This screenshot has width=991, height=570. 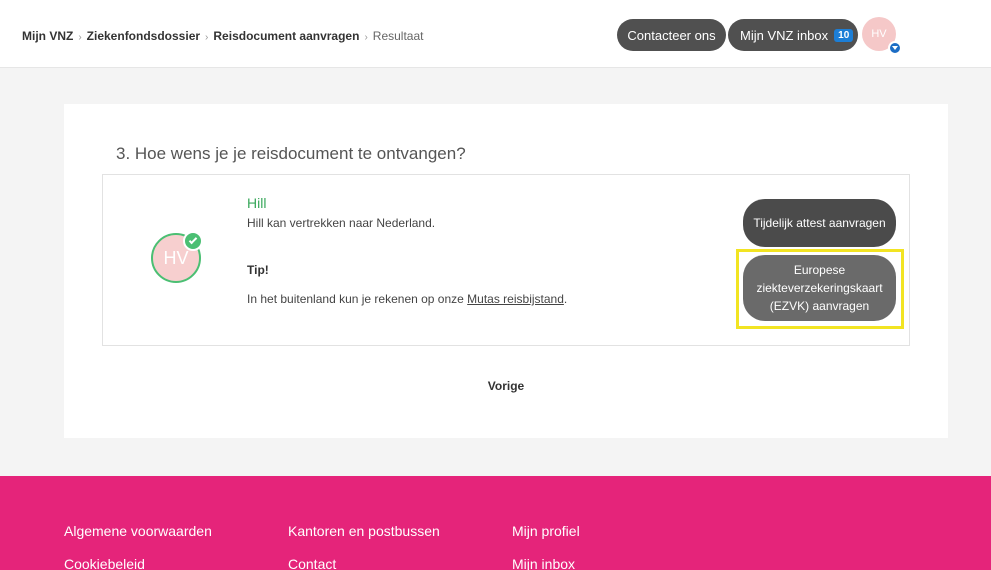 I want to click on footer-link-offices: Kantoren en postbussen, so click(x=364, y=531).